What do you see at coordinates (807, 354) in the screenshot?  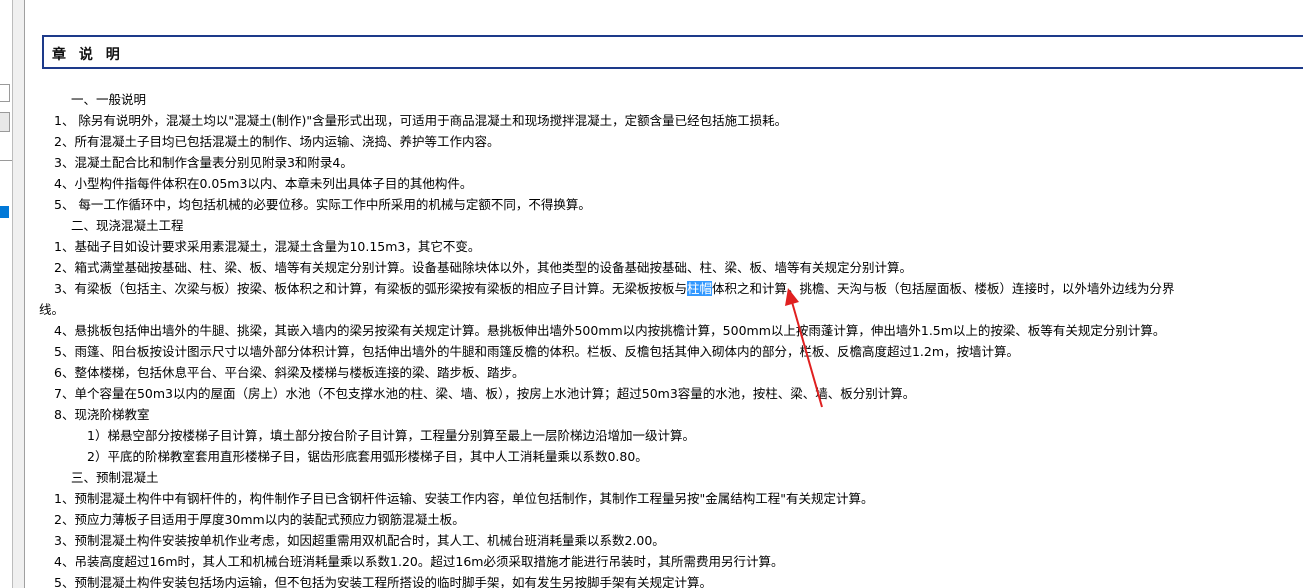 I see `arrow-shaft` at bounding box center [807, 354].